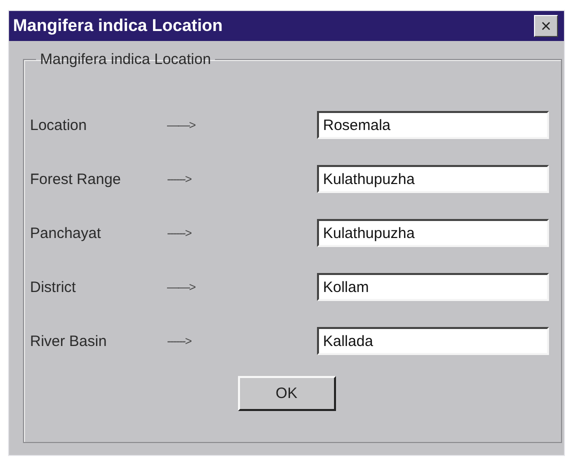  I want to click on group-title: Mangifera indica Location, so click(125, 59).